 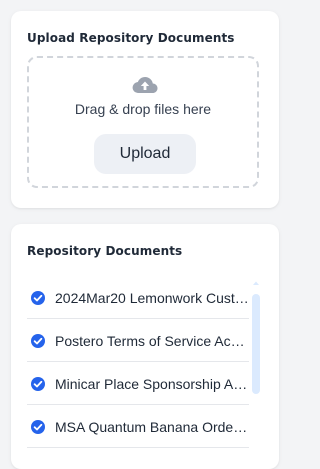 I want to click on drop-instructions: Drag & drop files here, so click(x=143, y=109).